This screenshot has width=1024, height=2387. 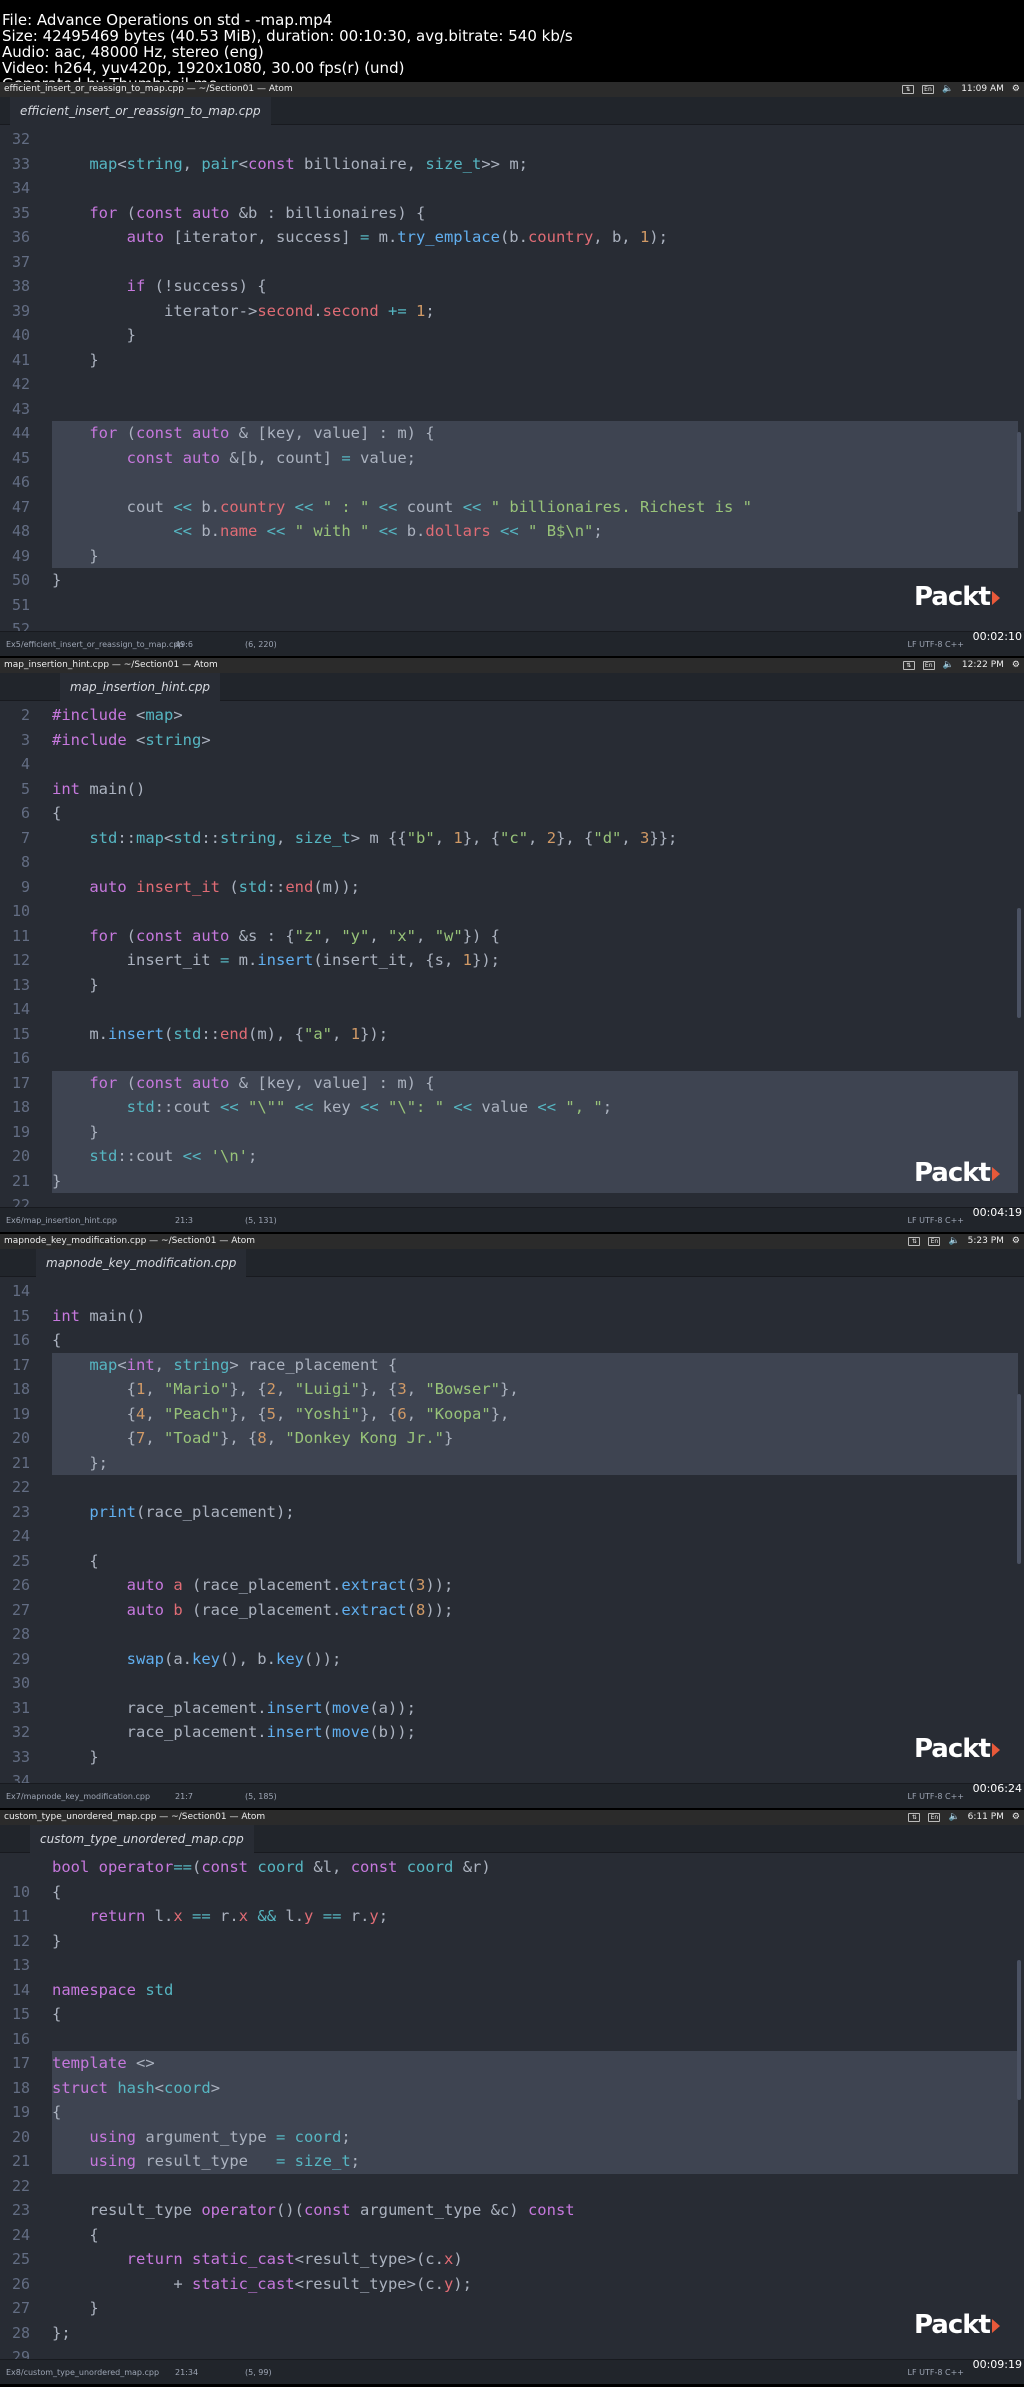 What do you see at coordinates (512, 2137) in the screenshot?
I see `code-line: 20 using argument_type = coord;` at bounding box center [512, 2137].